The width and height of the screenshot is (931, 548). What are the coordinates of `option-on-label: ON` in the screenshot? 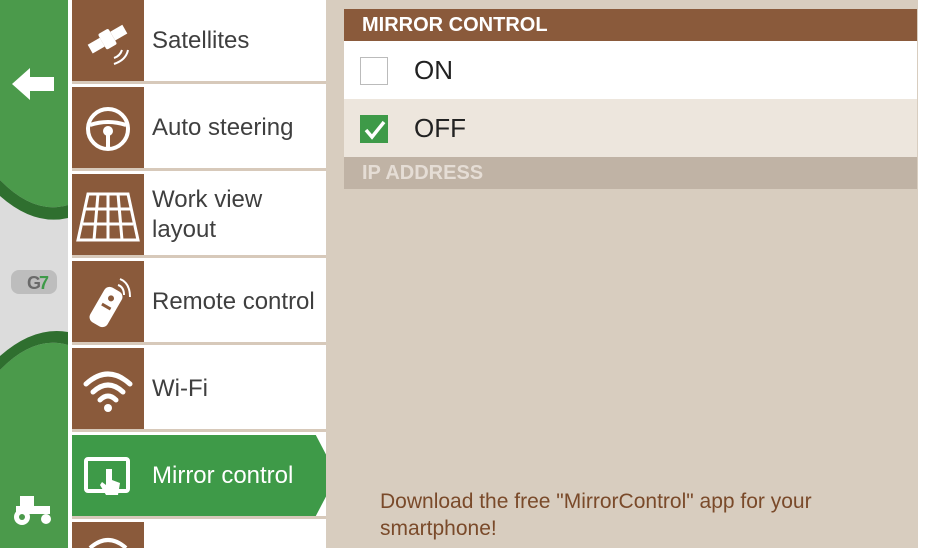 It's located at (433, 70).